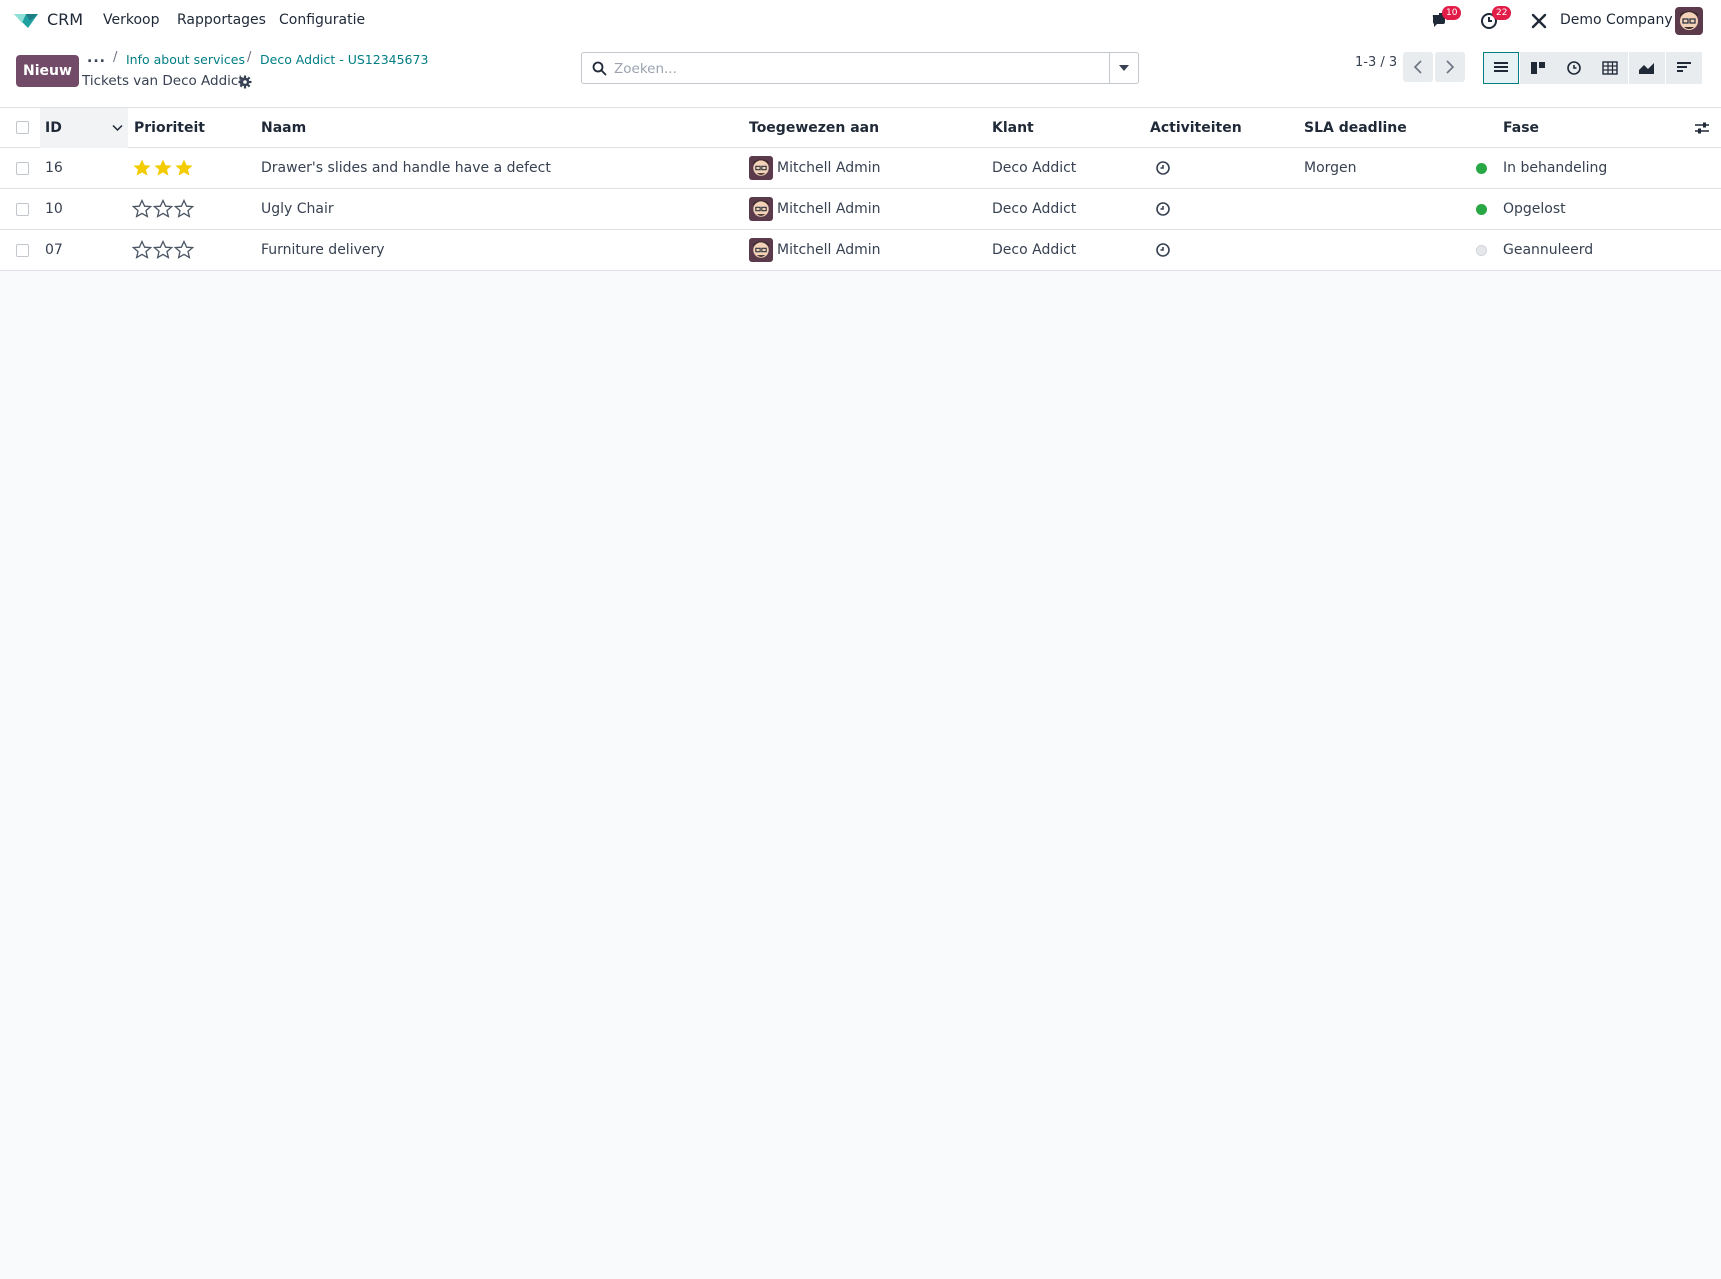 Image resolution: width=1721 pixels, height=1279 pixels. Describe the element at coordinates (245, 82) in the screenshot. I see `gear-icon` at that location.